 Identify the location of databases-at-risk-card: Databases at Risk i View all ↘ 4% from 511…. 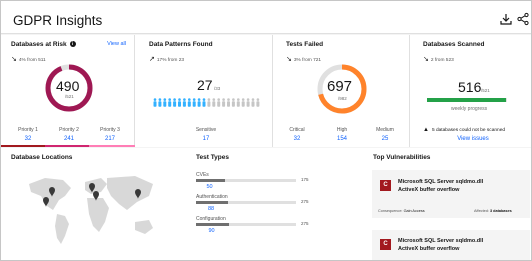
(68, 91).